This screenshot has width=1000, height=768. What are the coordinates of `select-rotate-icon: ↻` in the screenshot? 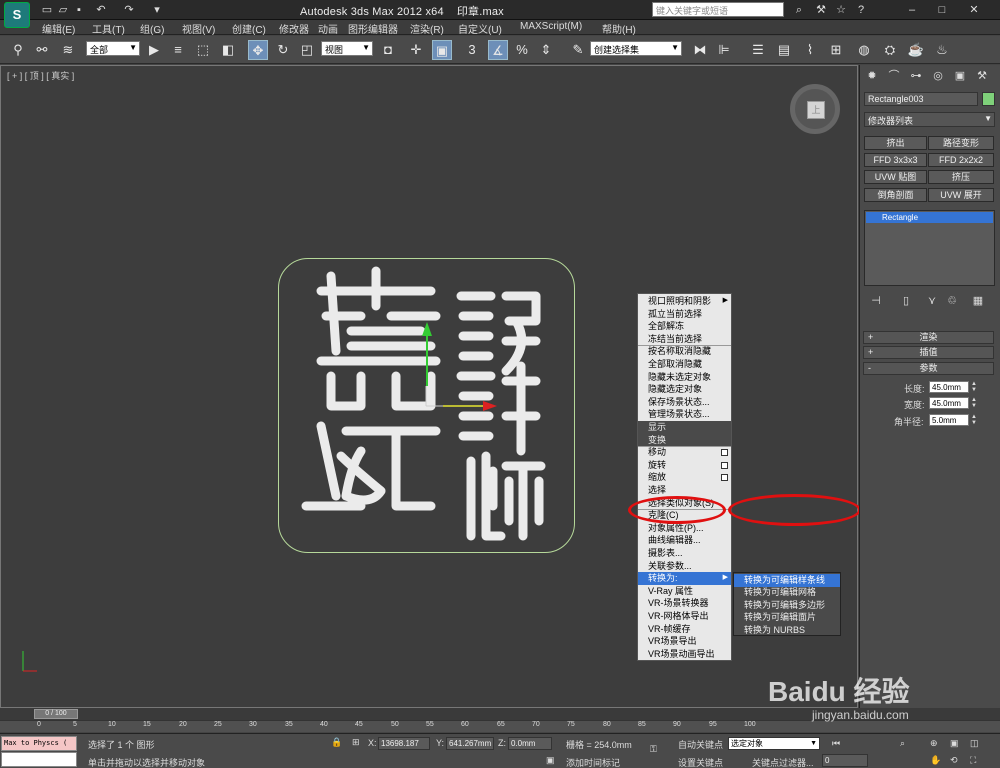 It's located at (283, 50).